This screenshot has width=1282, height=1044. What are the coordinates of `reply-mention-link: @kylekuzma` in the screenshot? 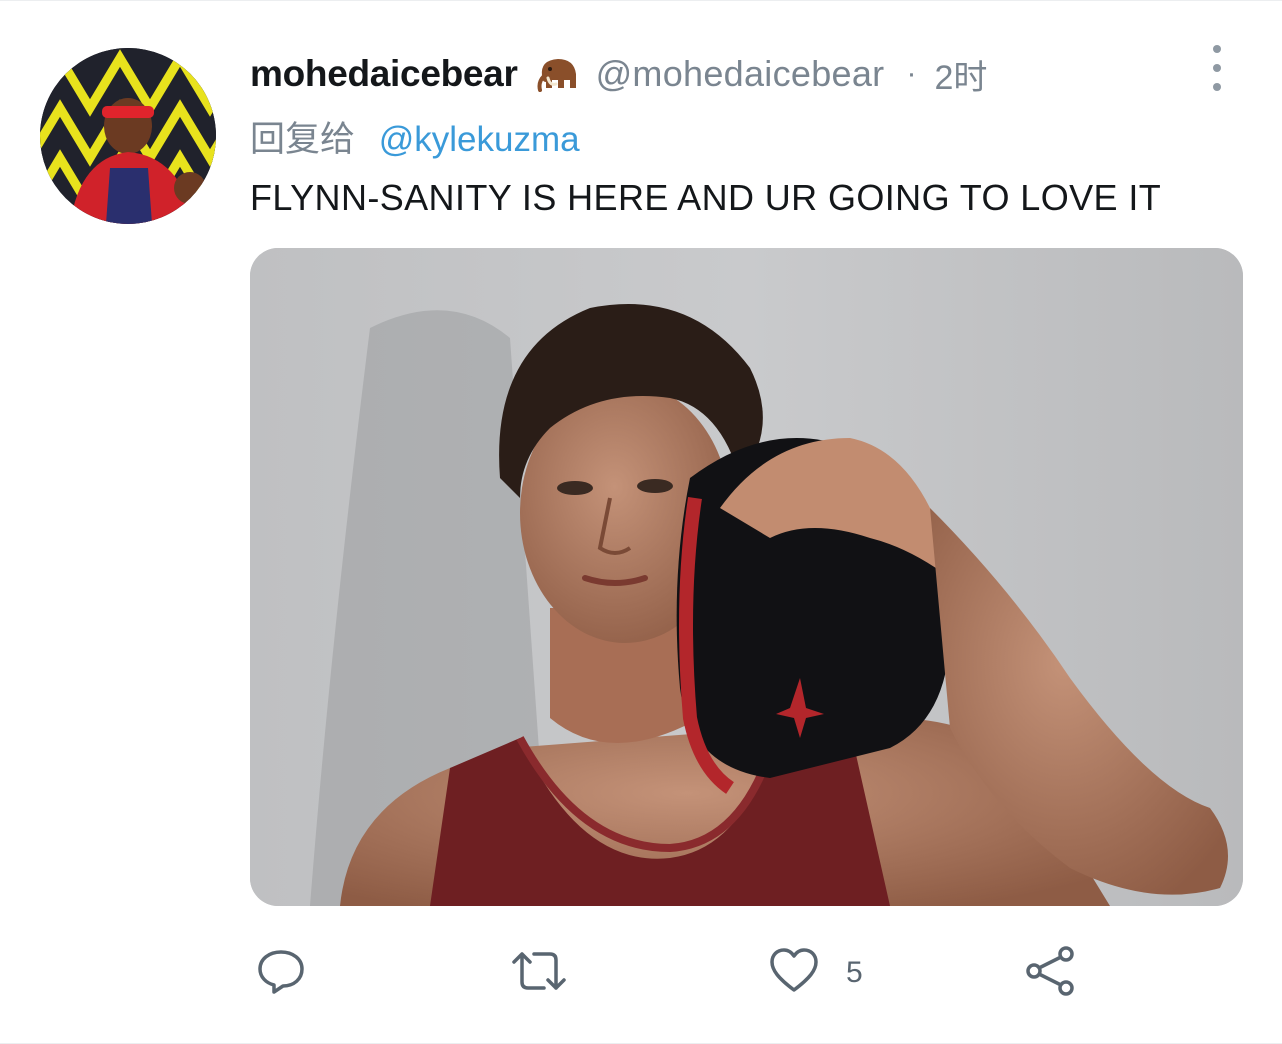 It's located at (479, 139).